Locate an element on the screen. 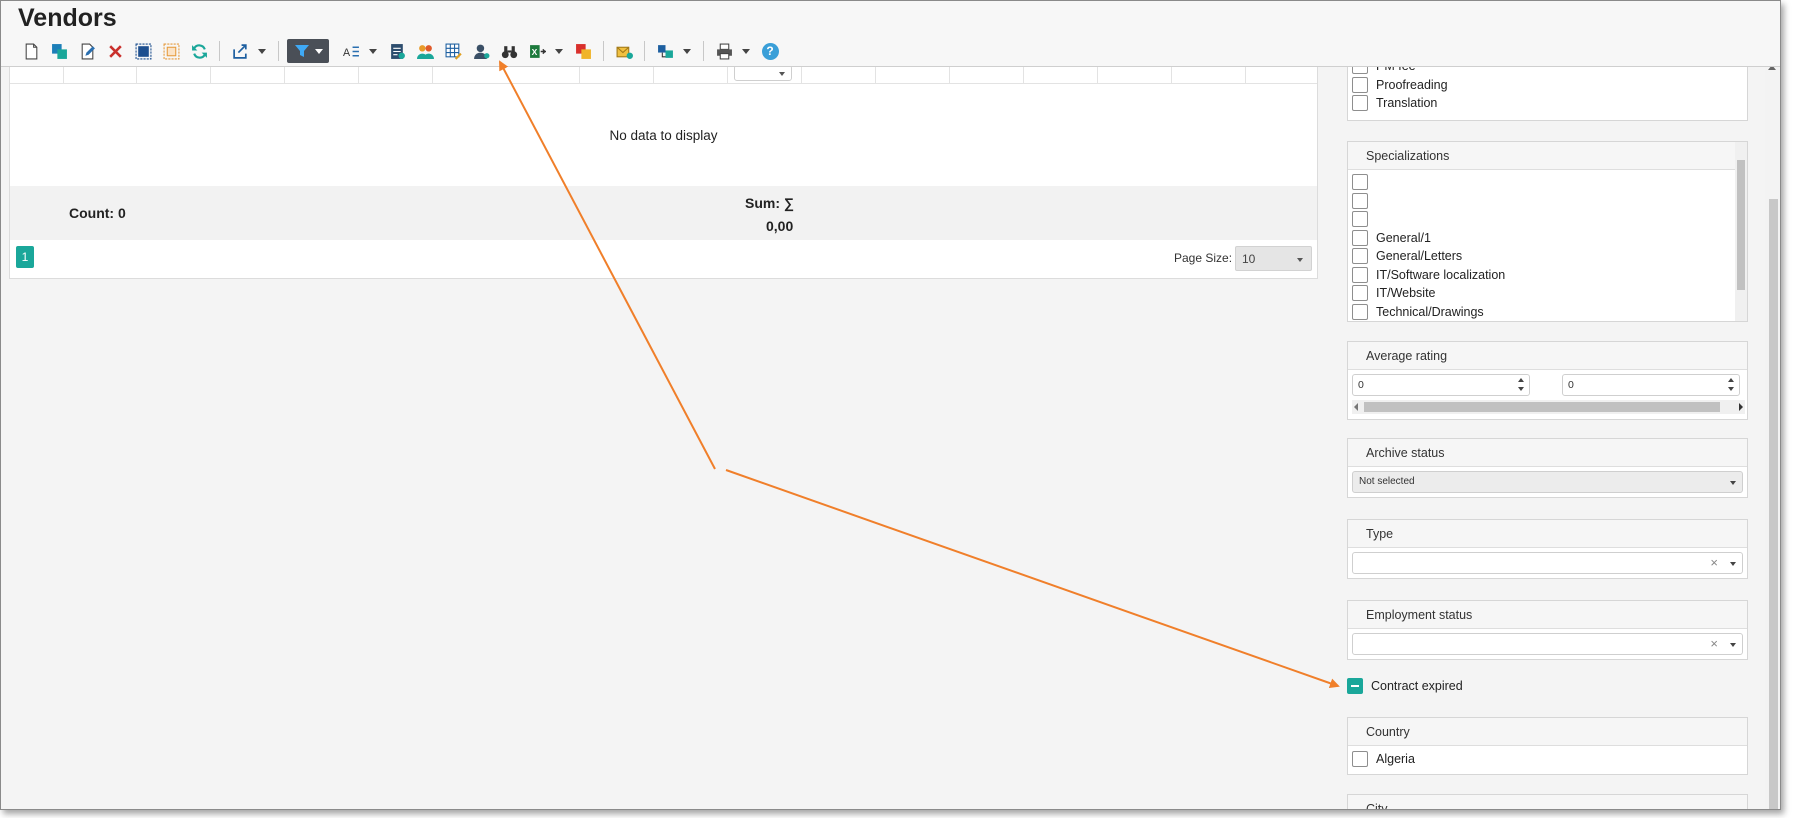 The width and height of the screenshot is (1800, 818). contract-expired-checkbox is located at coordinates (1355, 686).